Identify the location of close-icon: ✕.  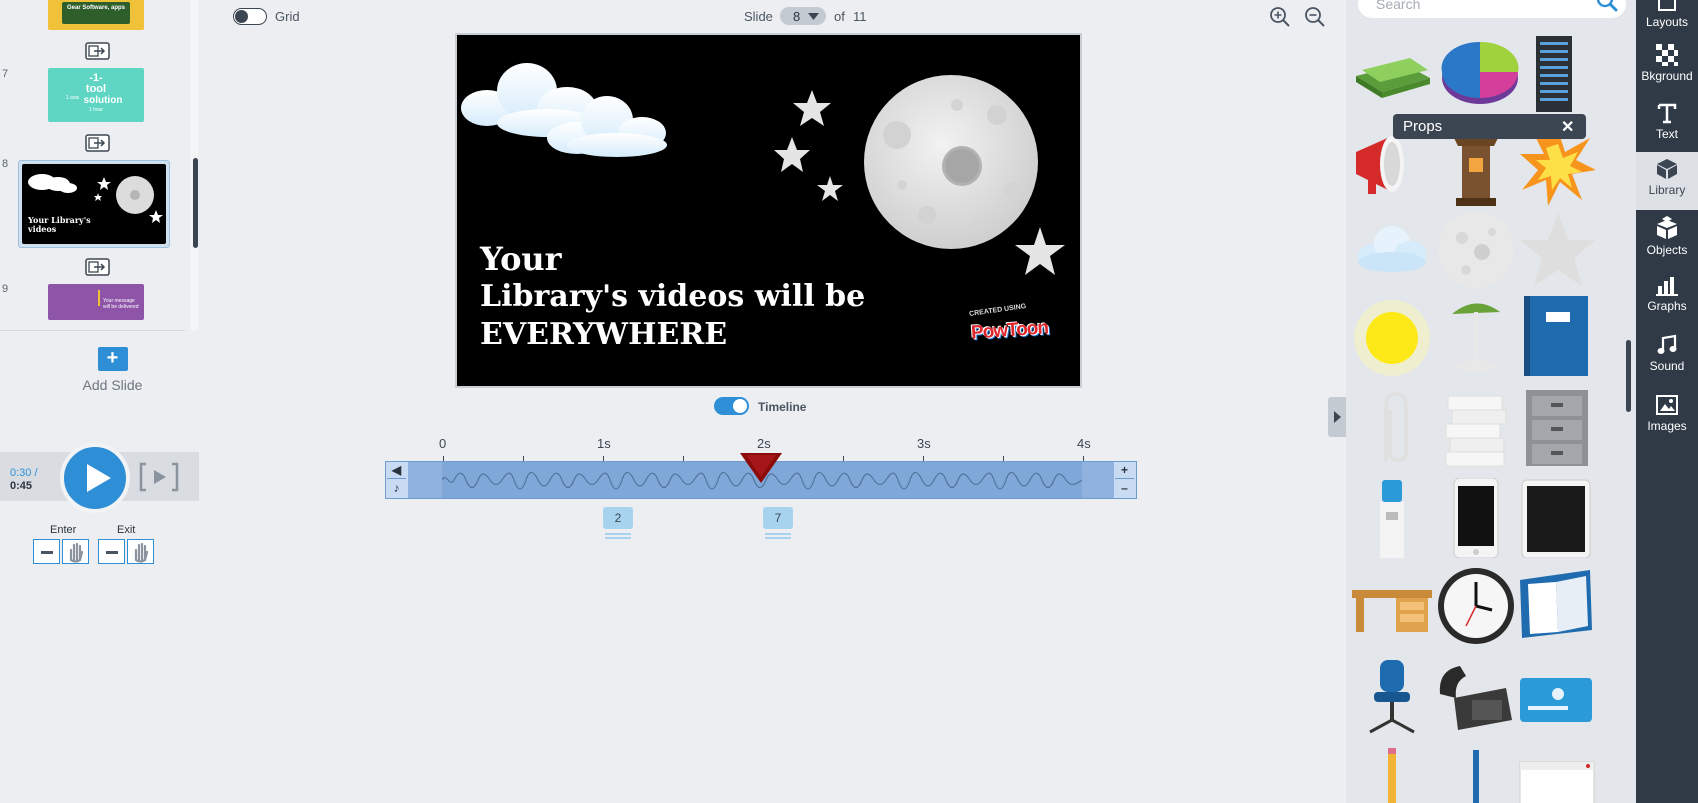
(1567, 127).